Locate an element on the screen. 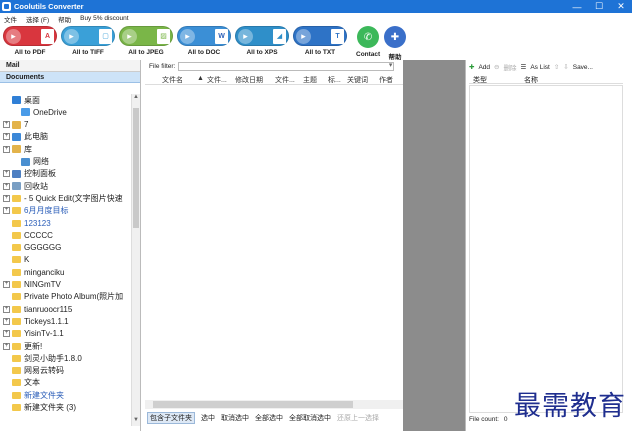 The image size is (632, 431). convert-button-0: ▸ A All to PDF is located at coordinates (30, 41).